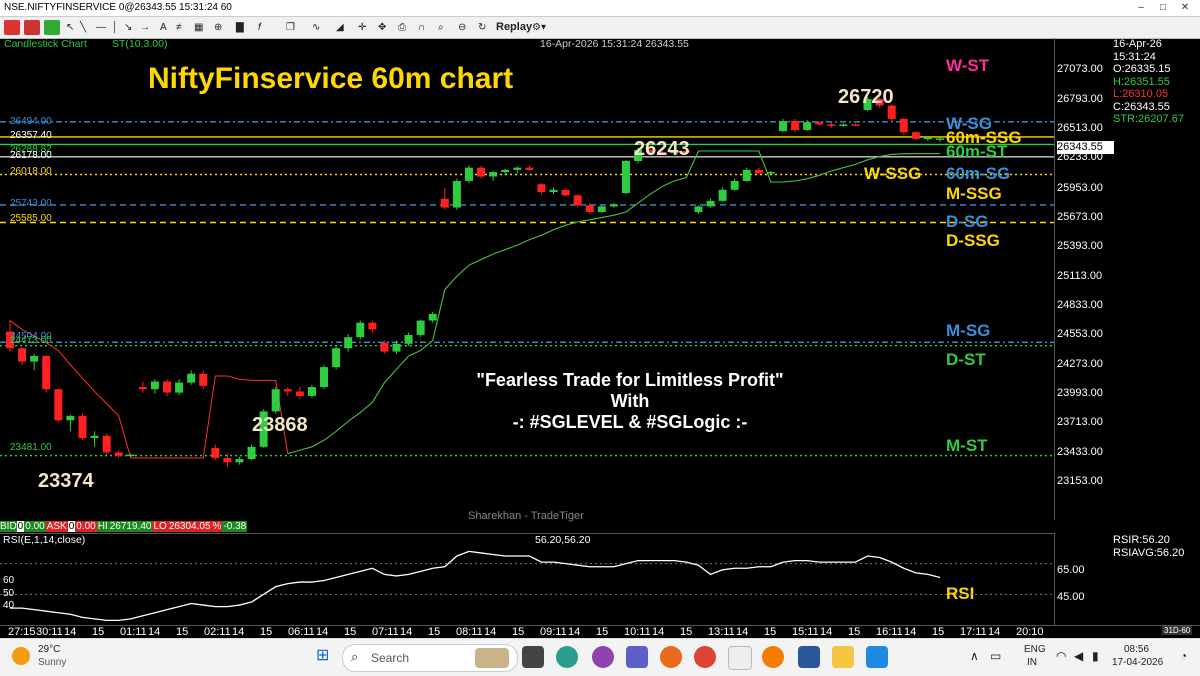 Image resolution: width=1200 pixels, height=676 pixels. What do you see at coordinates (603, 657) in the screenshot?
I see `copilot-icon` at bounding box center [603, 657].